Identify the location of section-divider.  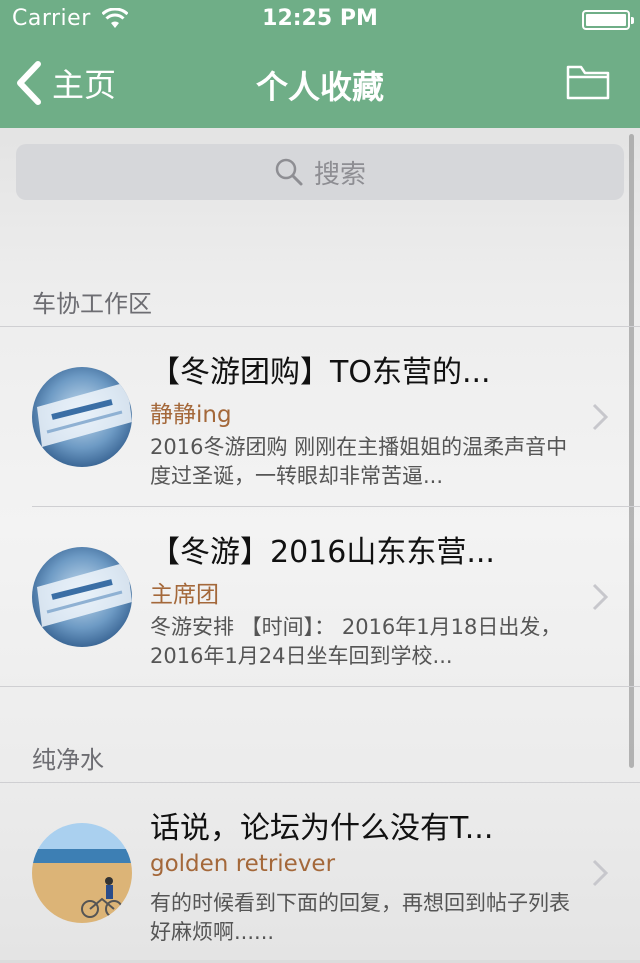
(320, 686).